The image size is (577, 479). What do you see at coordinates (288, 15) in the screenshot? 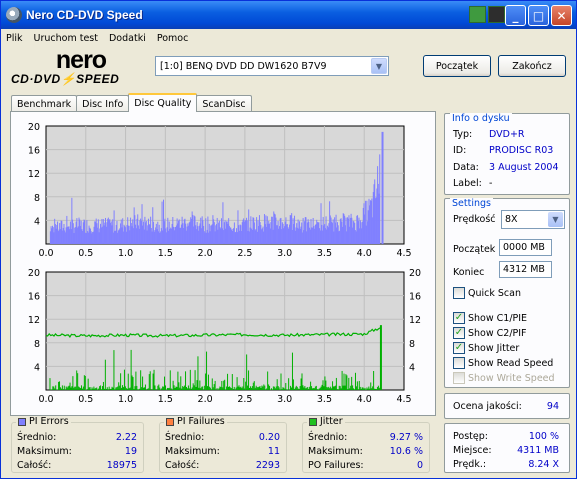
I see `title-bar: Nero CD-DVD Speed _ □ ✕` at bounding box center [288, 15].